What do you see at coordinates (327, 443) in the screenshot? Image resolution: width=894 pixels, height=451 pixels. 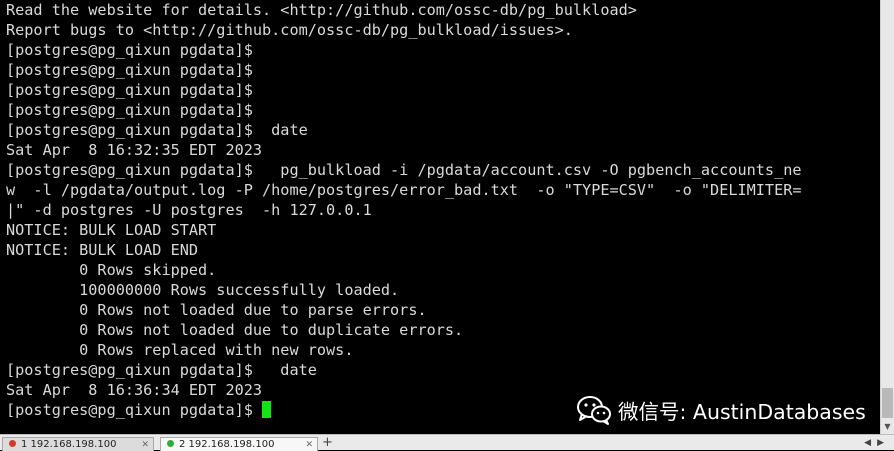 I see `plus-icon: +` at bounding box center [327, 443].